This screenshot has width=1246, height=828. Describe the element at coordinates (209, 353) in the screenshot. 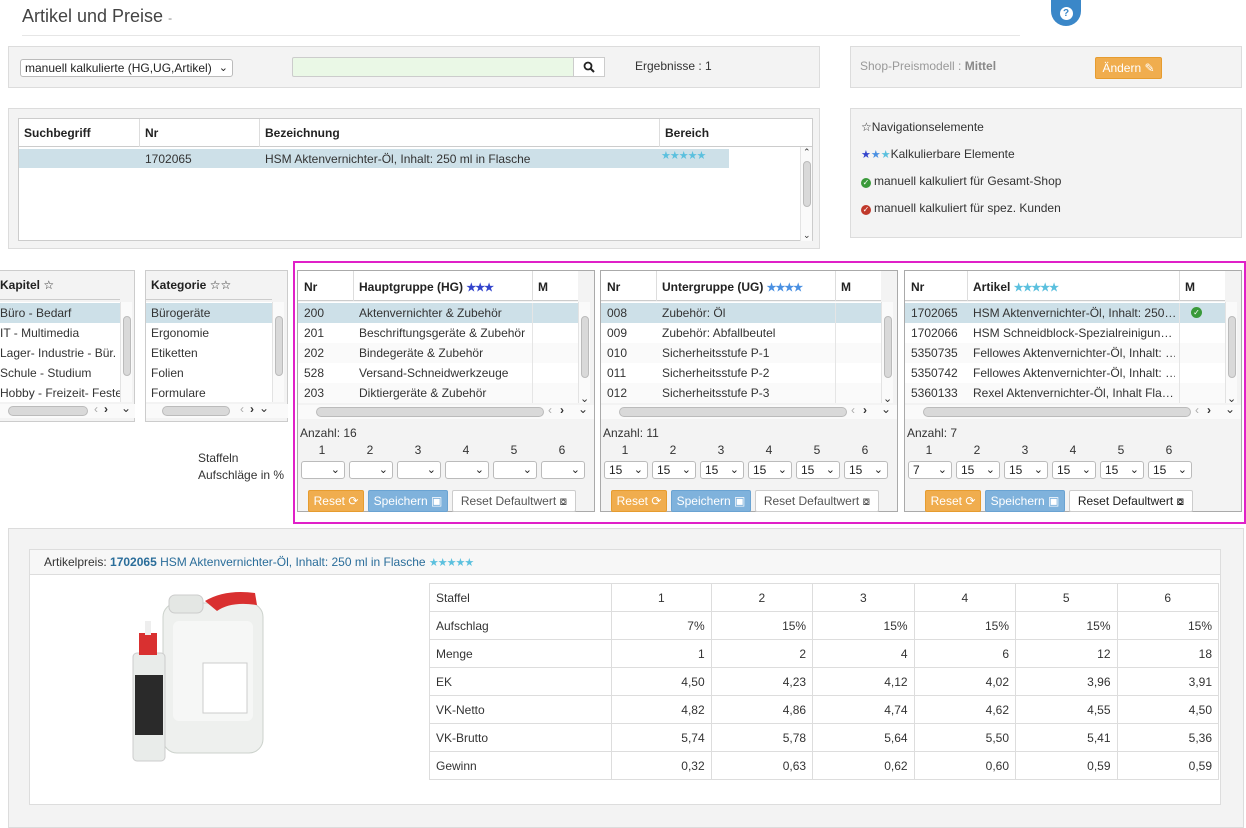

I see `list-item: Etiketten` at that location.